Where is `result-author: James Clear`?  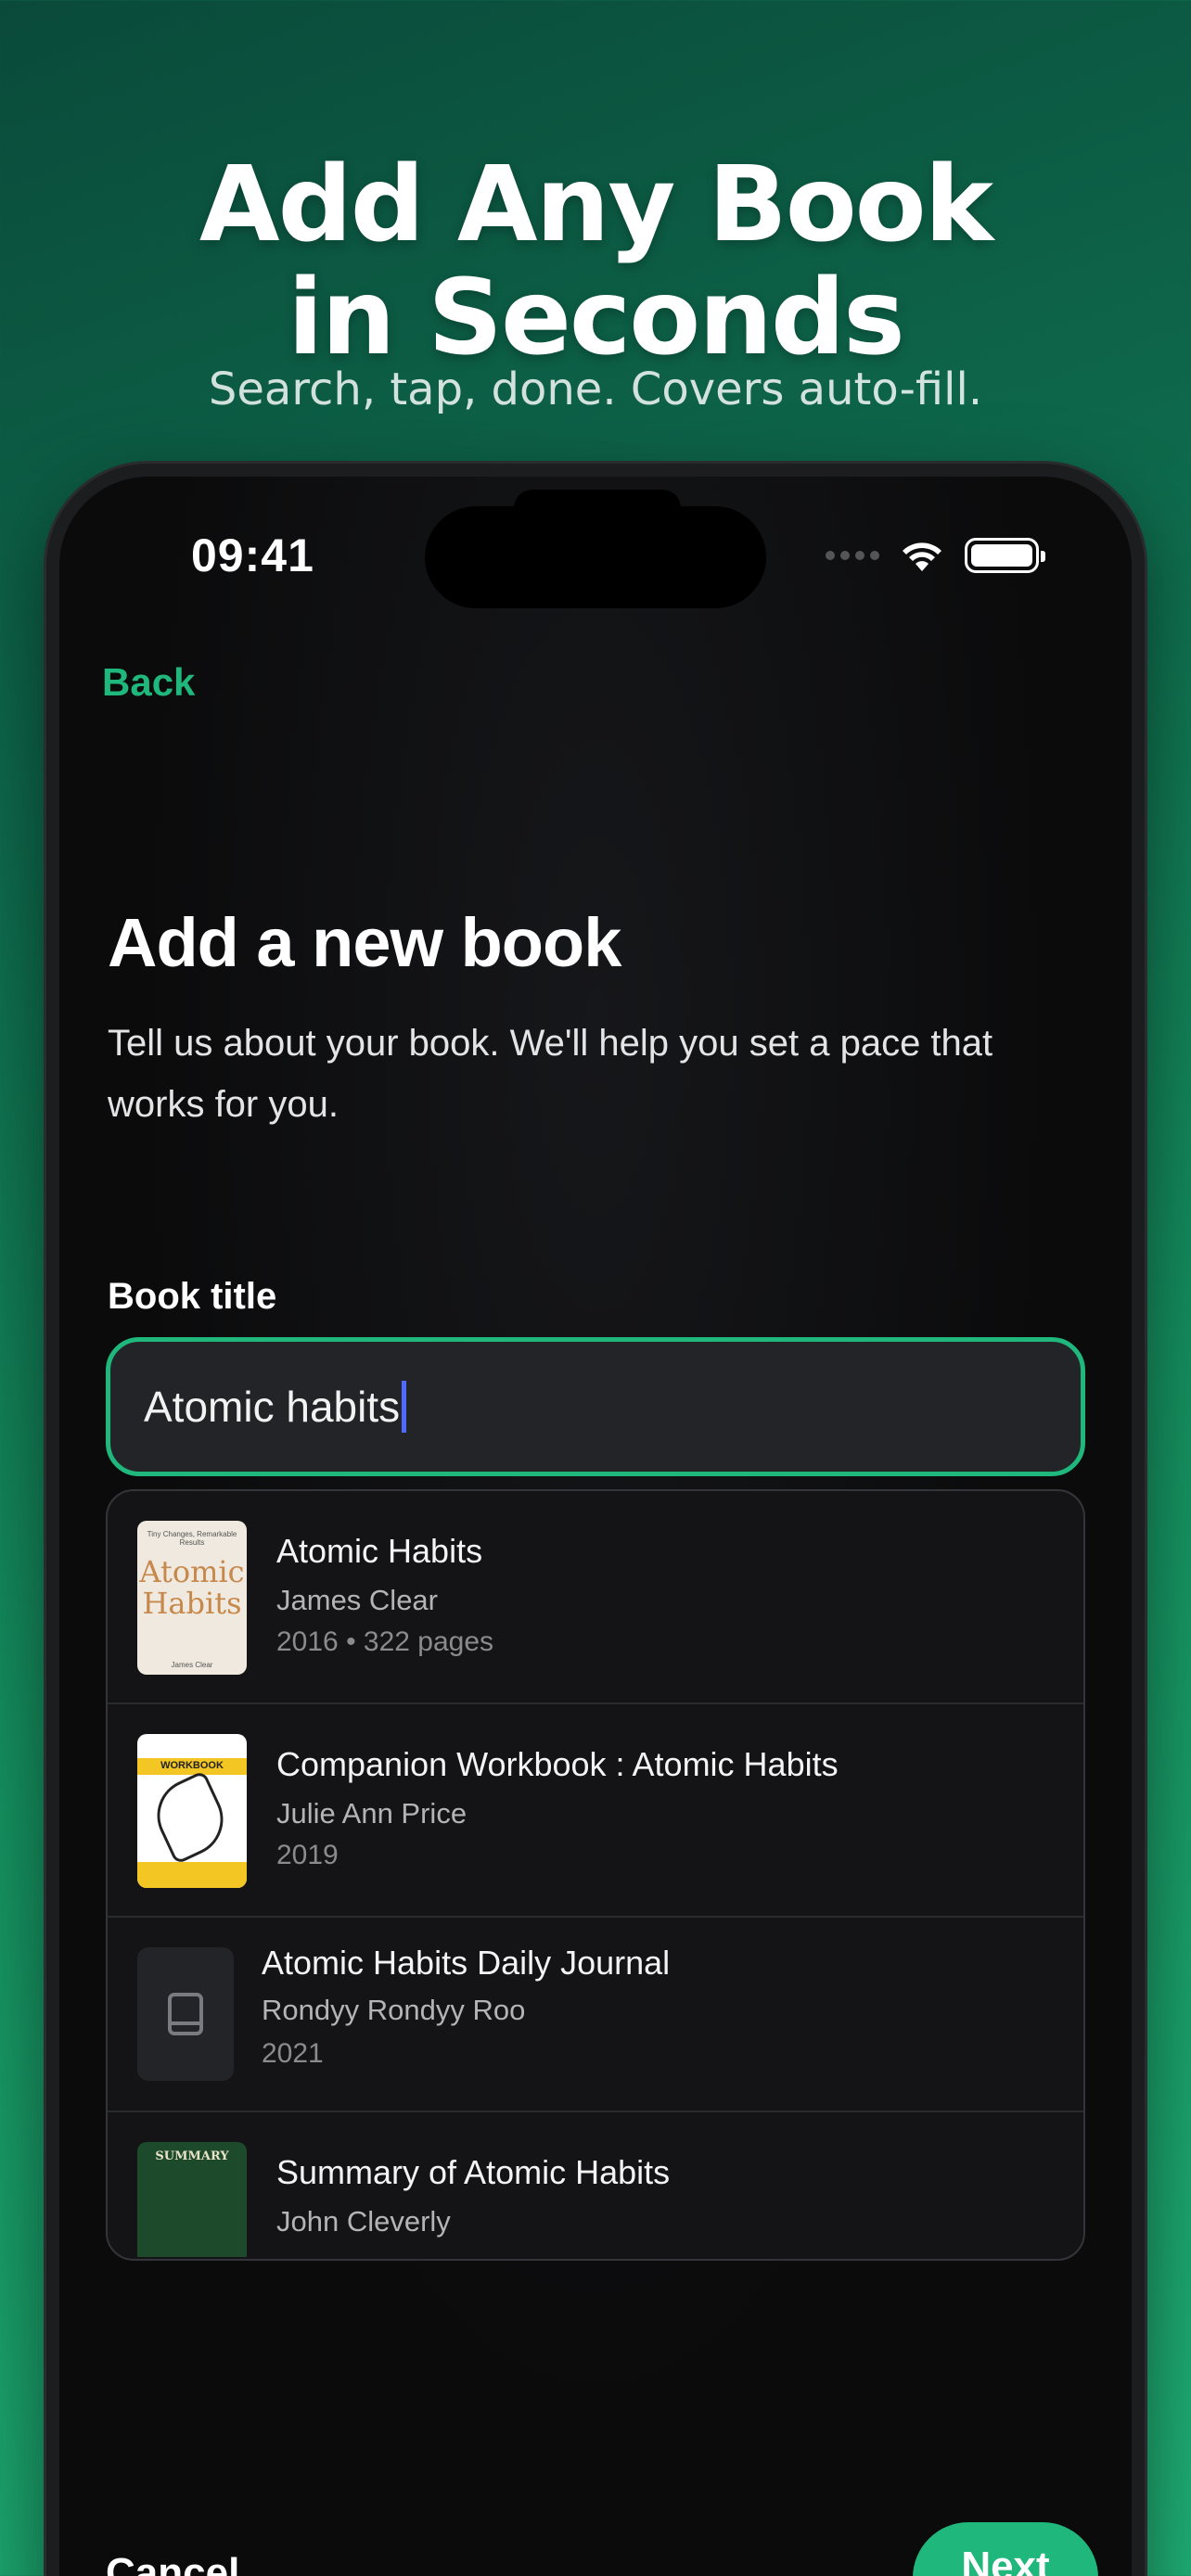 result-author: James Clear is located at coordinates (357, 1600).